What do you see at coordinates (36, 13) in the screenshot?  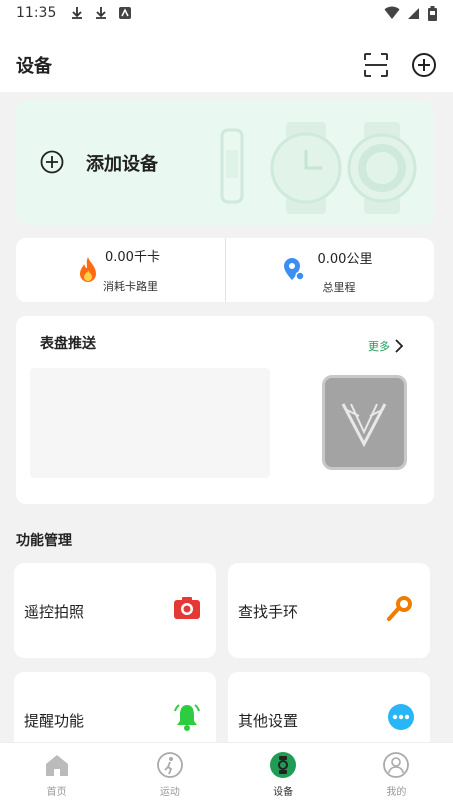 I see `status-time: 11:35` at bounding box center [36, 13].